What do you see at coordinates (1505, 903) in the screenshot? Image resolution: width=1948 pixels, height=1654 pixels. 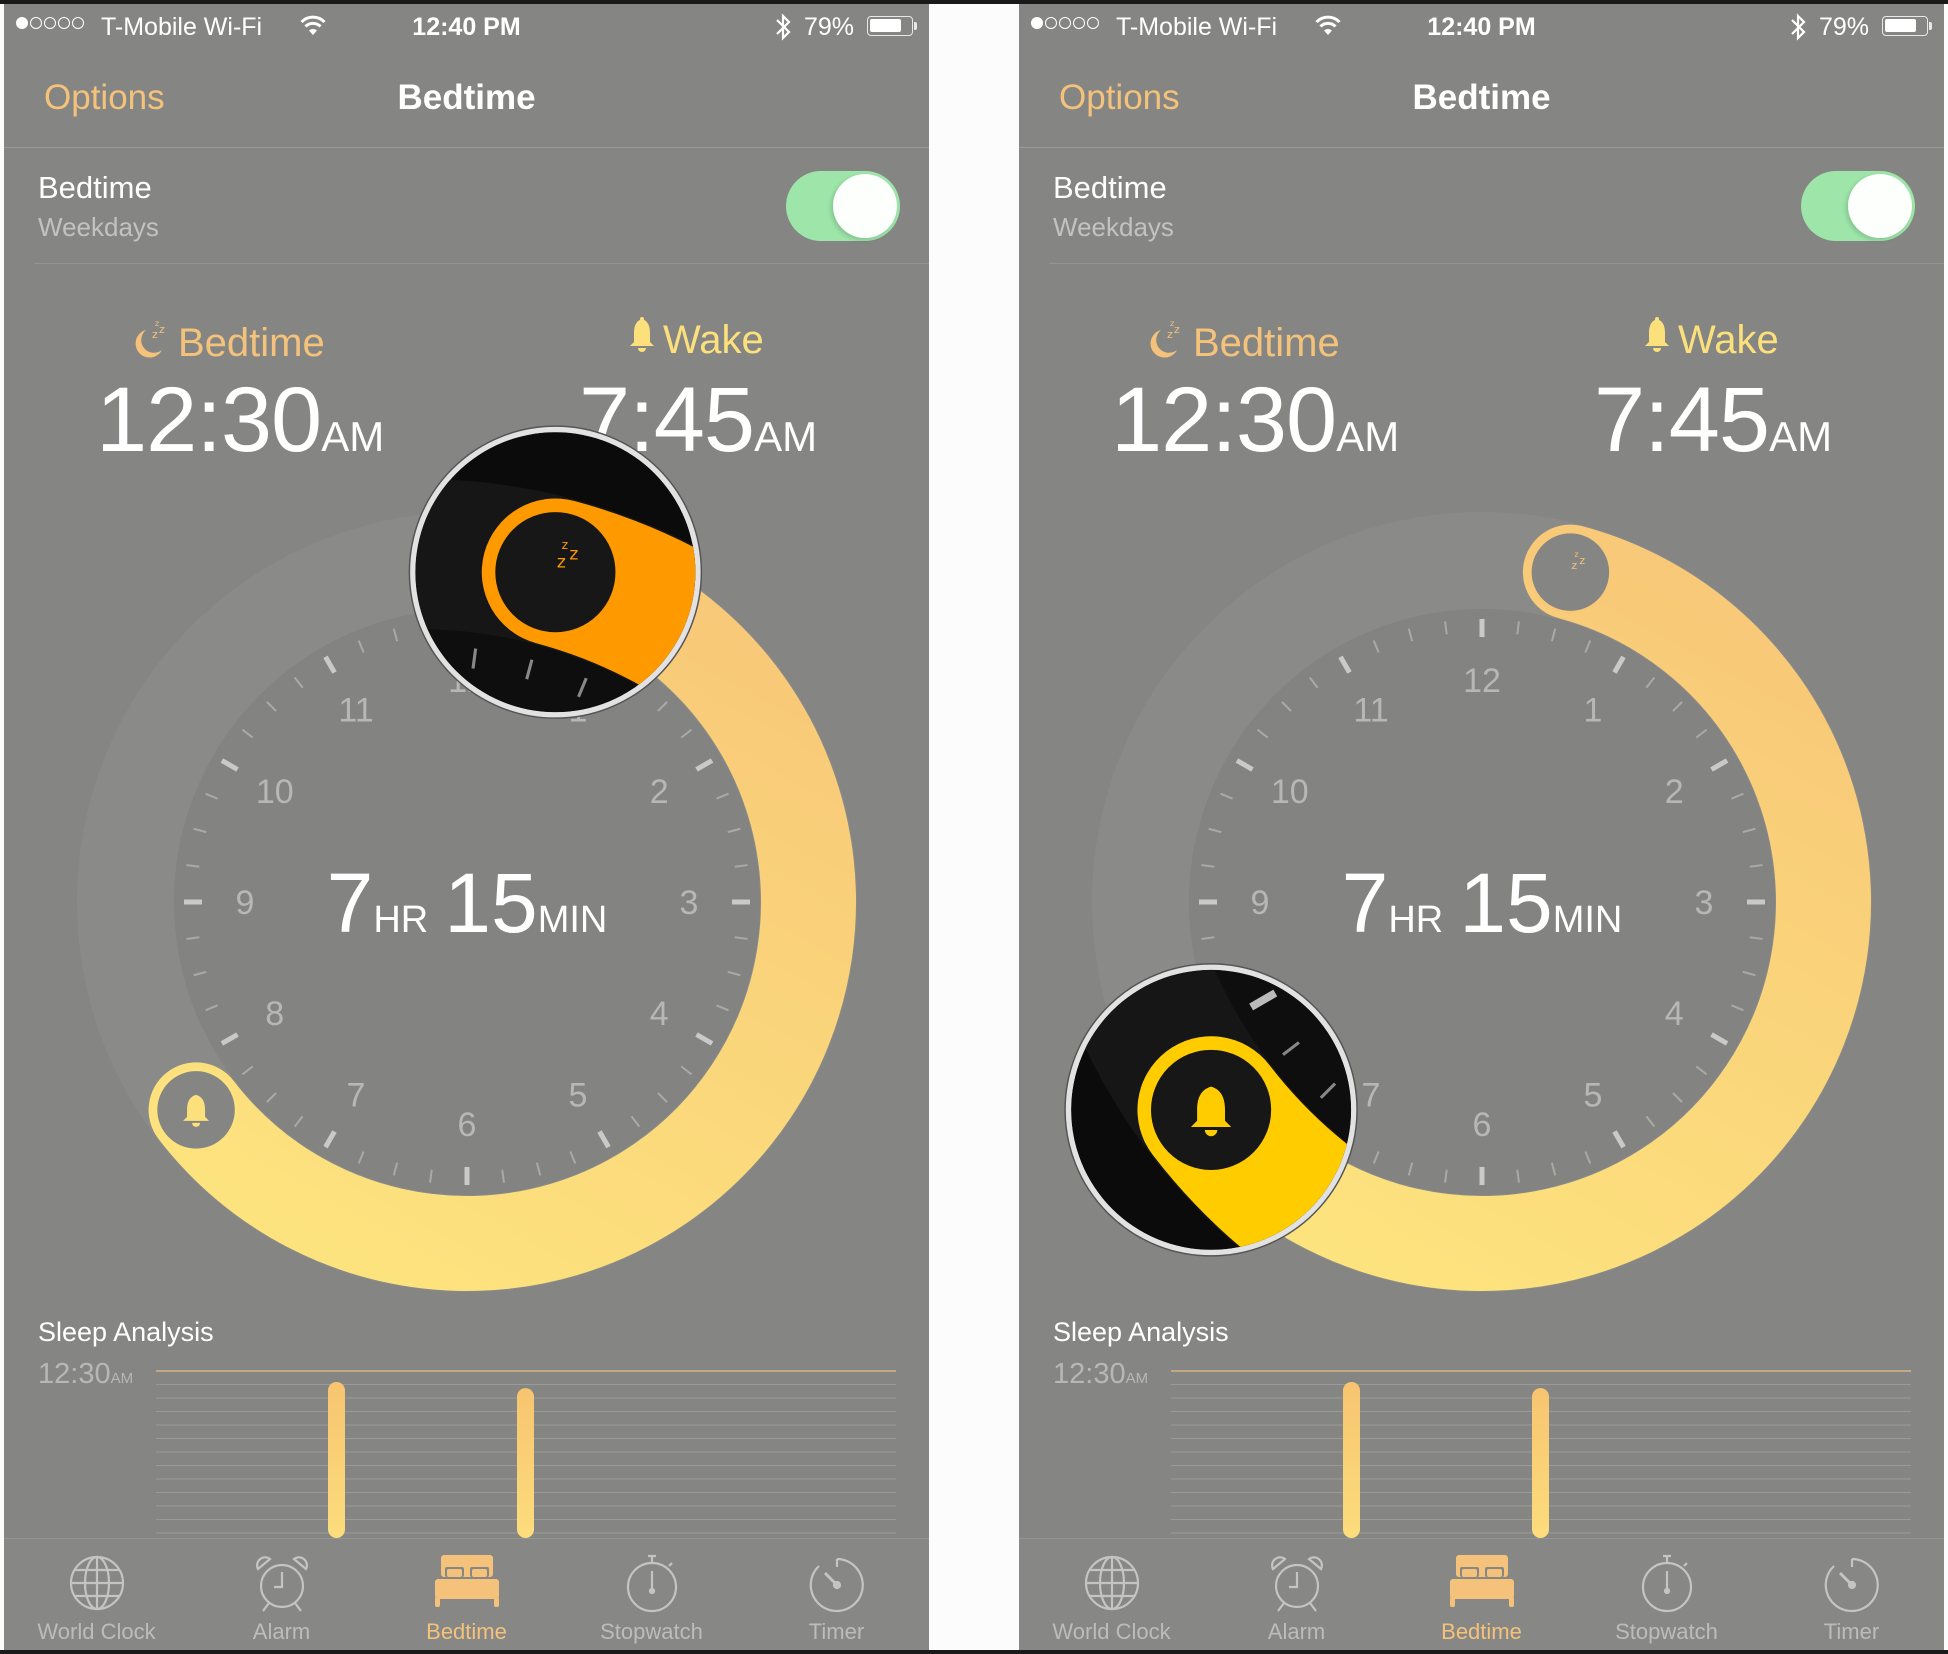 I see `duration-minutes: 15` at bounding box center [1505, 903].